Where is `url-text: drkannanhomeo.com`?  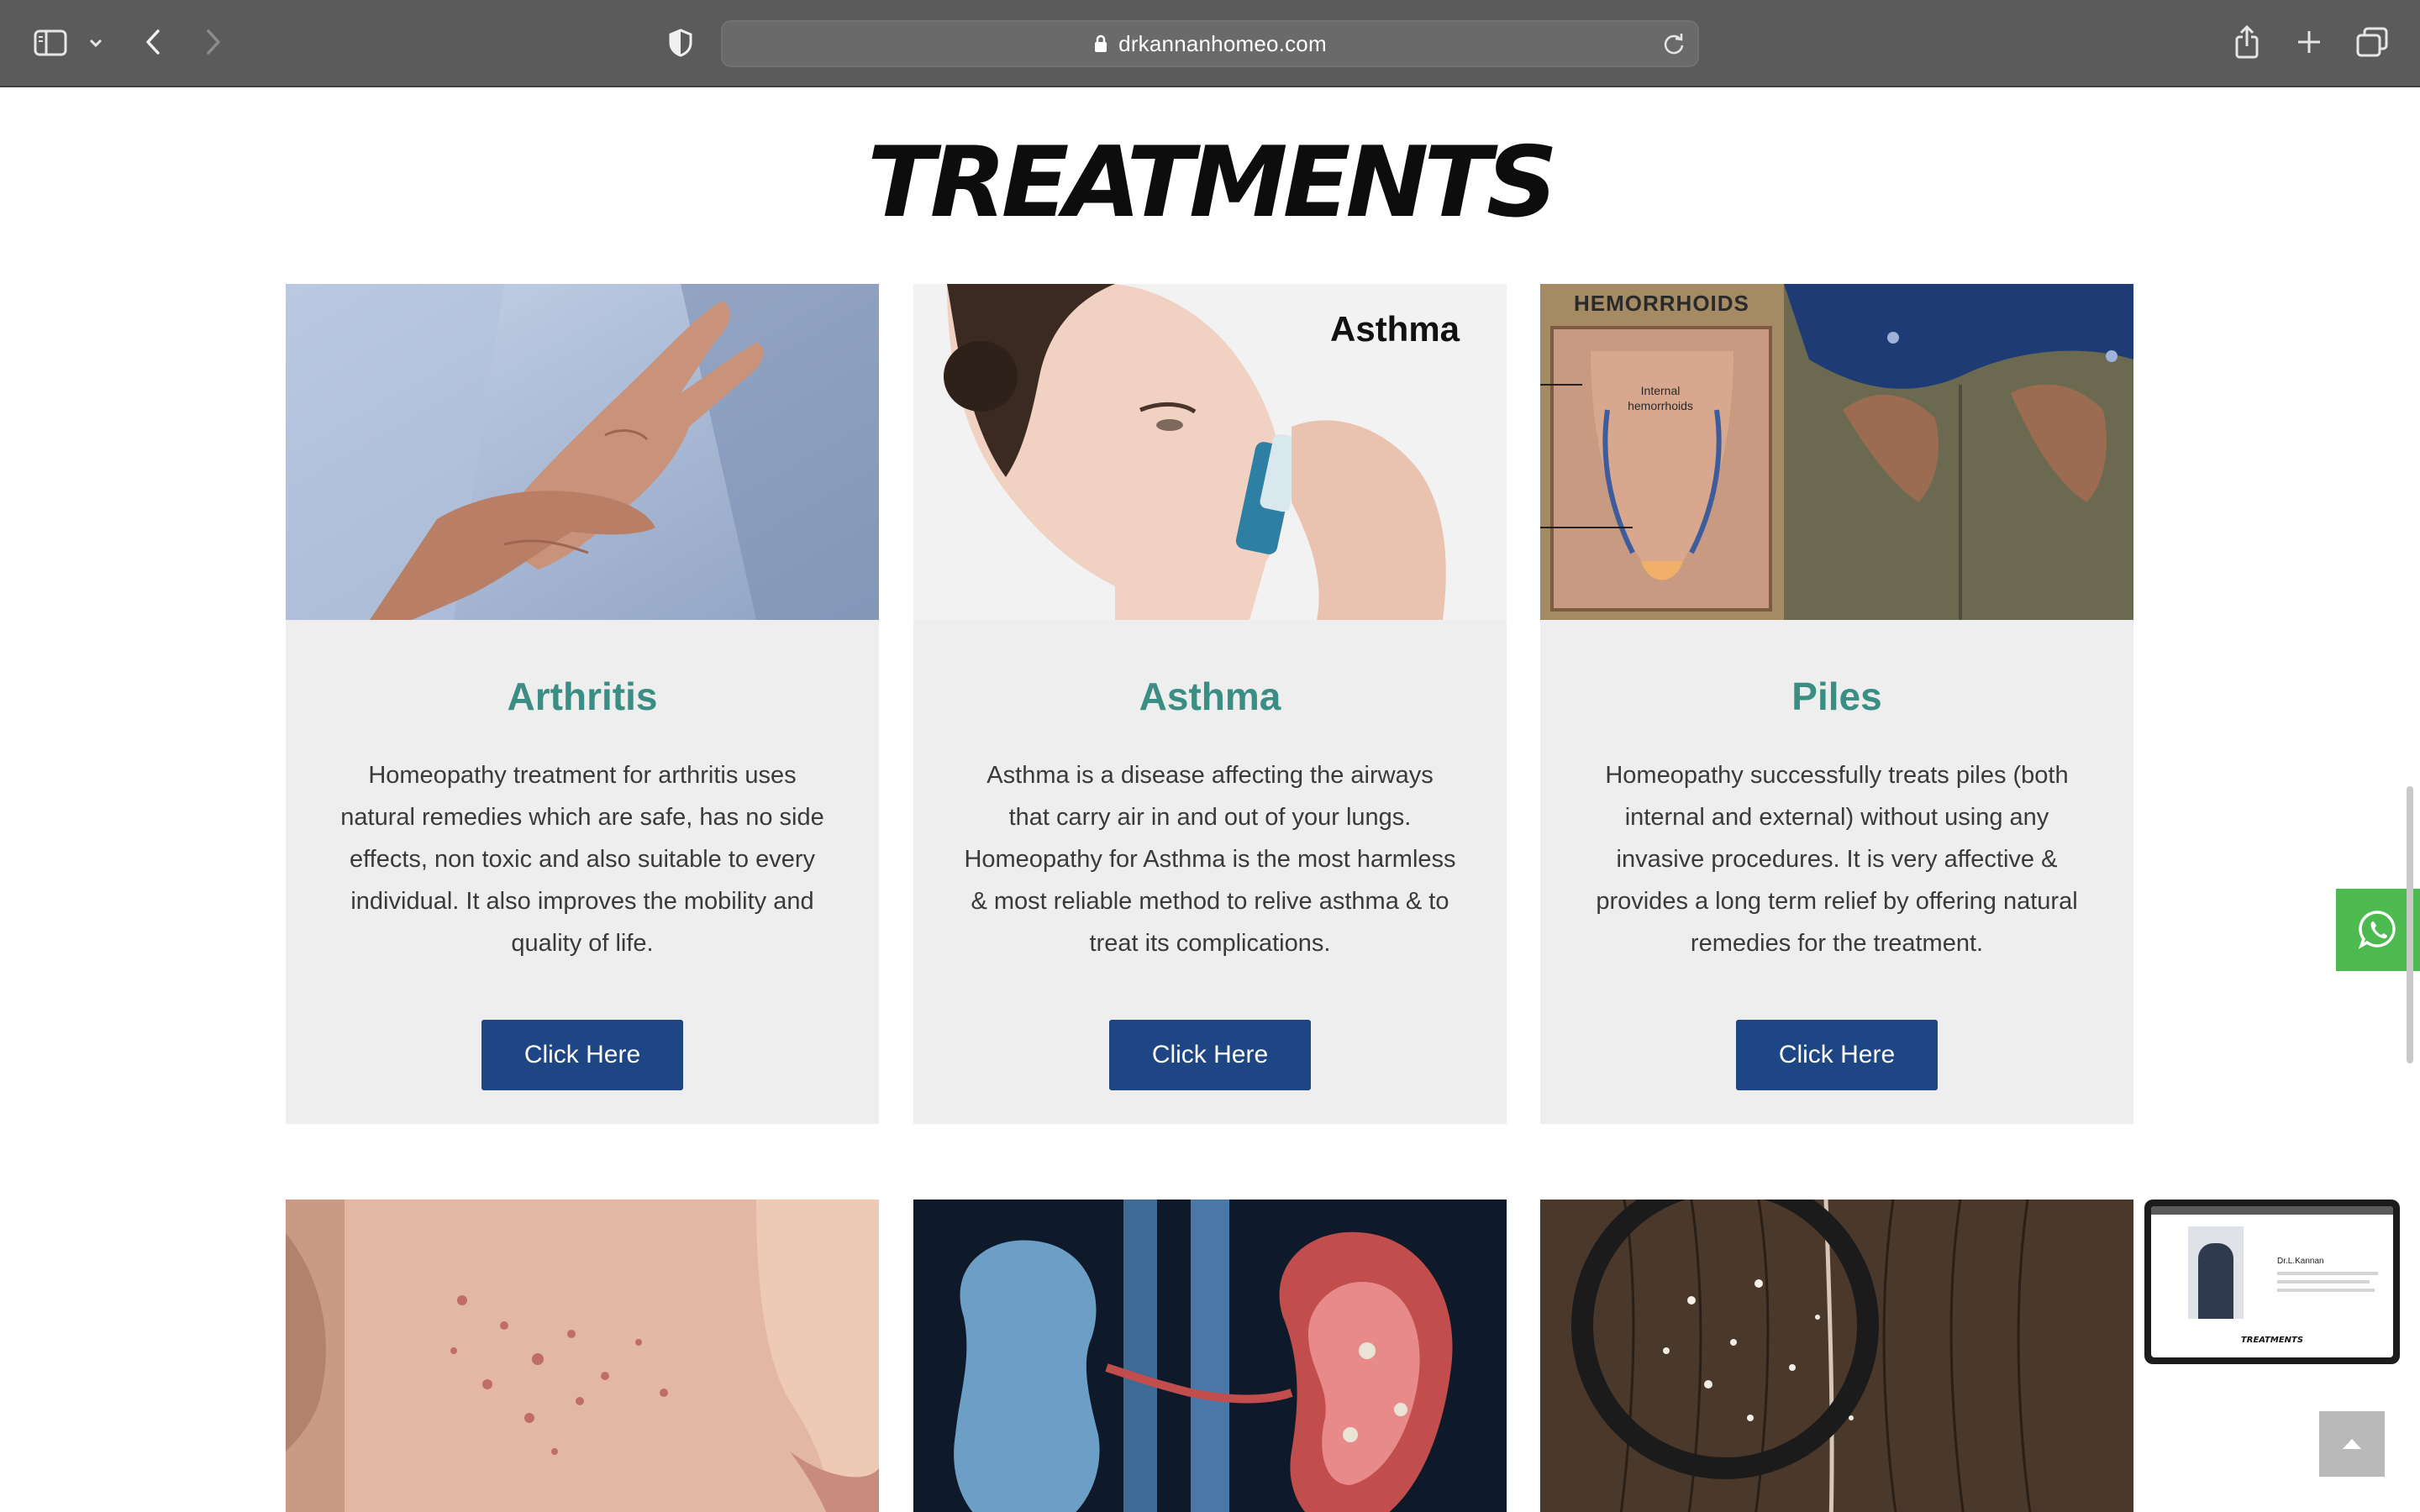 url-text: drkannanhomeo.com is located at coordinates (1223, 43).